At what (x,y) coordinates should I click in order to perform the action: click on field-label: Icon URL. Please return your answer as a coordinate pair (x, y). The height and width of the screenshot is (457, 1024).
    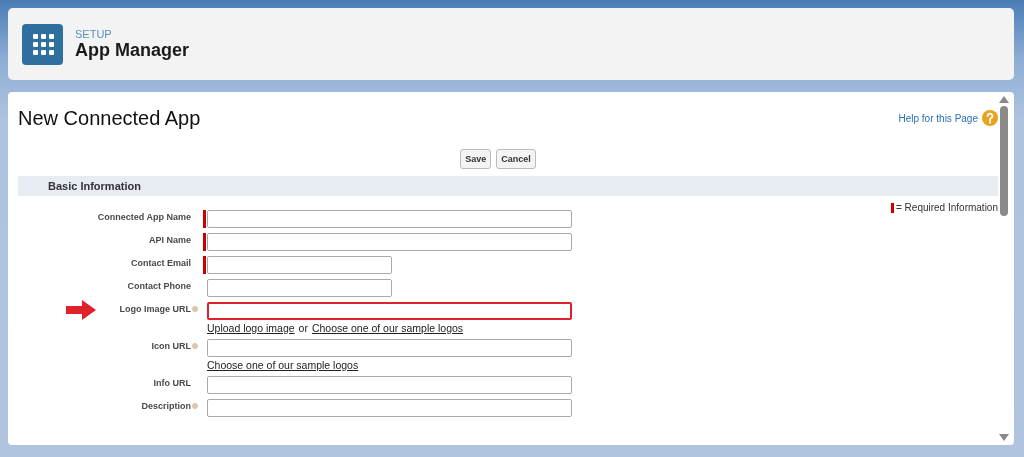
    Looking at the image, I should click on (171, 346).